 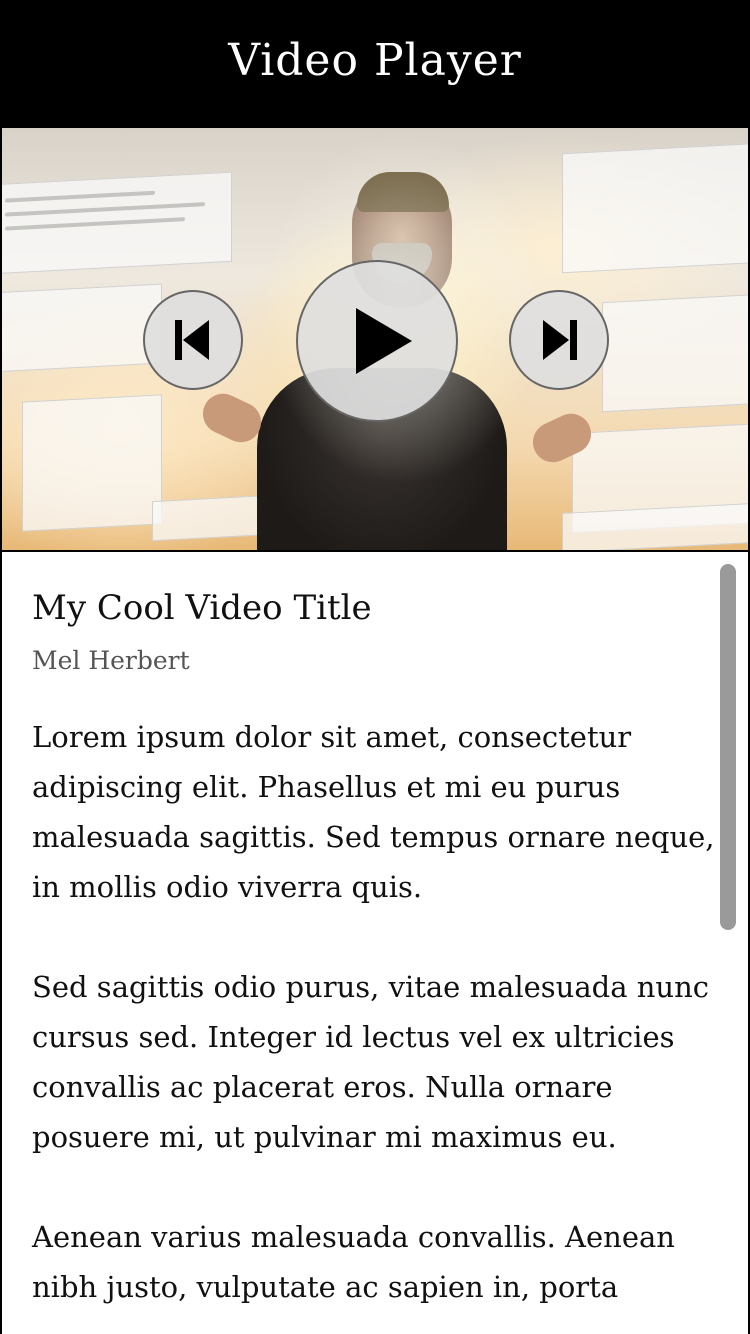 I want to click on app-header: Video Player, so click(x=375, y=64).